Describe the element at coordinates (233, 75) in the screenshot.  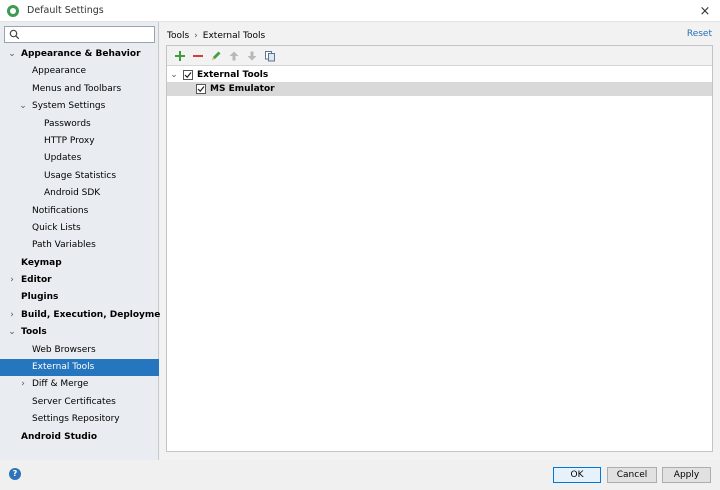
I see `tool-group-label: External Tools` at that location.